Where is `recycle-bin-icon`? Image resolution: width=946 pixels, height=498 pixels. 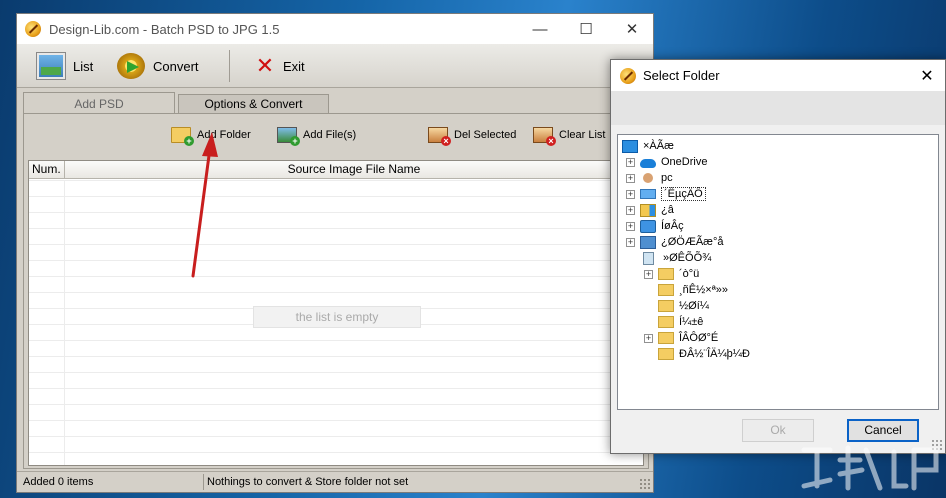 recycle-bin-icon is located at coordinates (648, 258).